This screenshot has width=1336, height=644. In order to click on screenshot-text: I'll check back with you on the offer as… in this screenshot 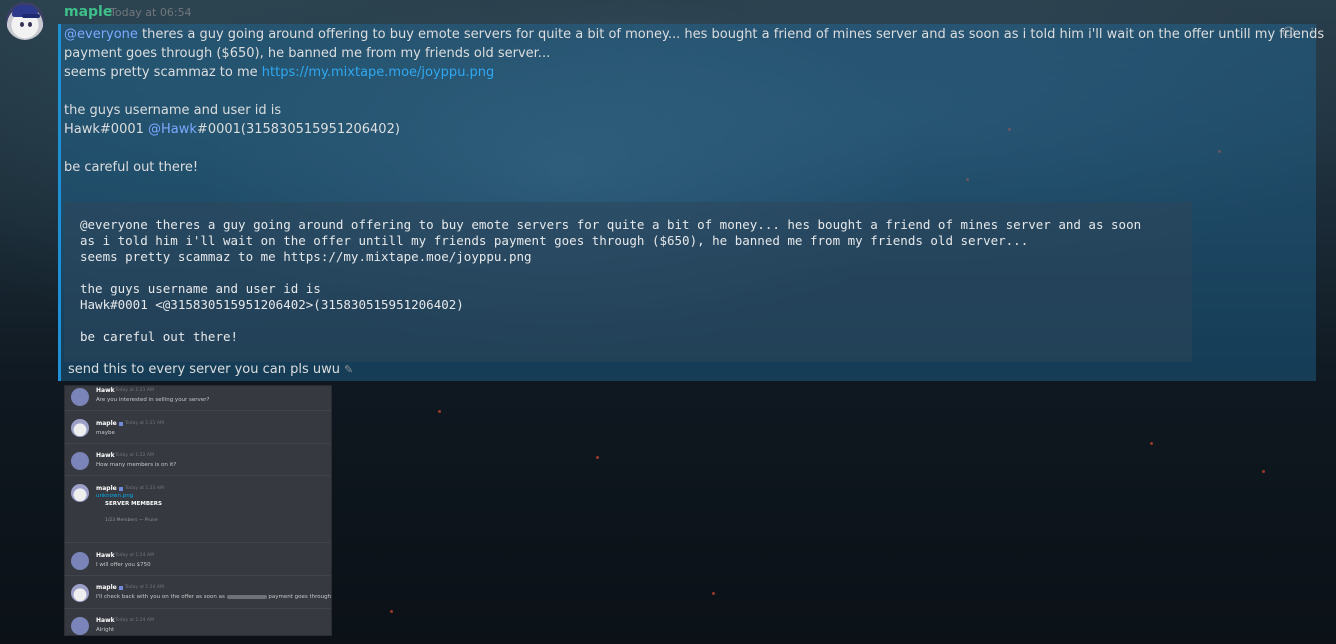, I will do `click(213, 597)`.